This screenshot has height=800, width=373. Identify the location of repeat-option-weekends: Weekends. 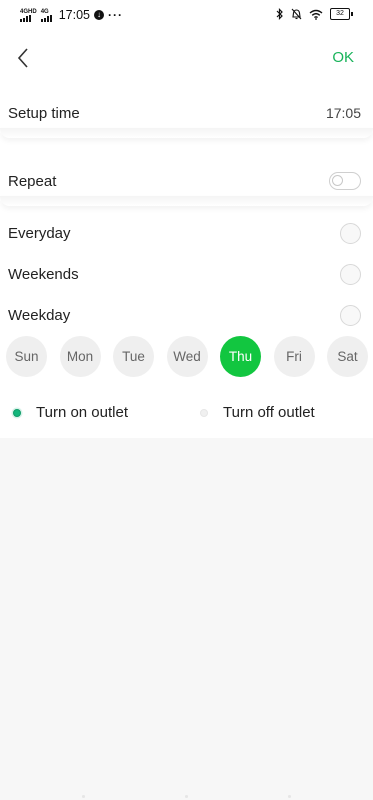
(186, 274).